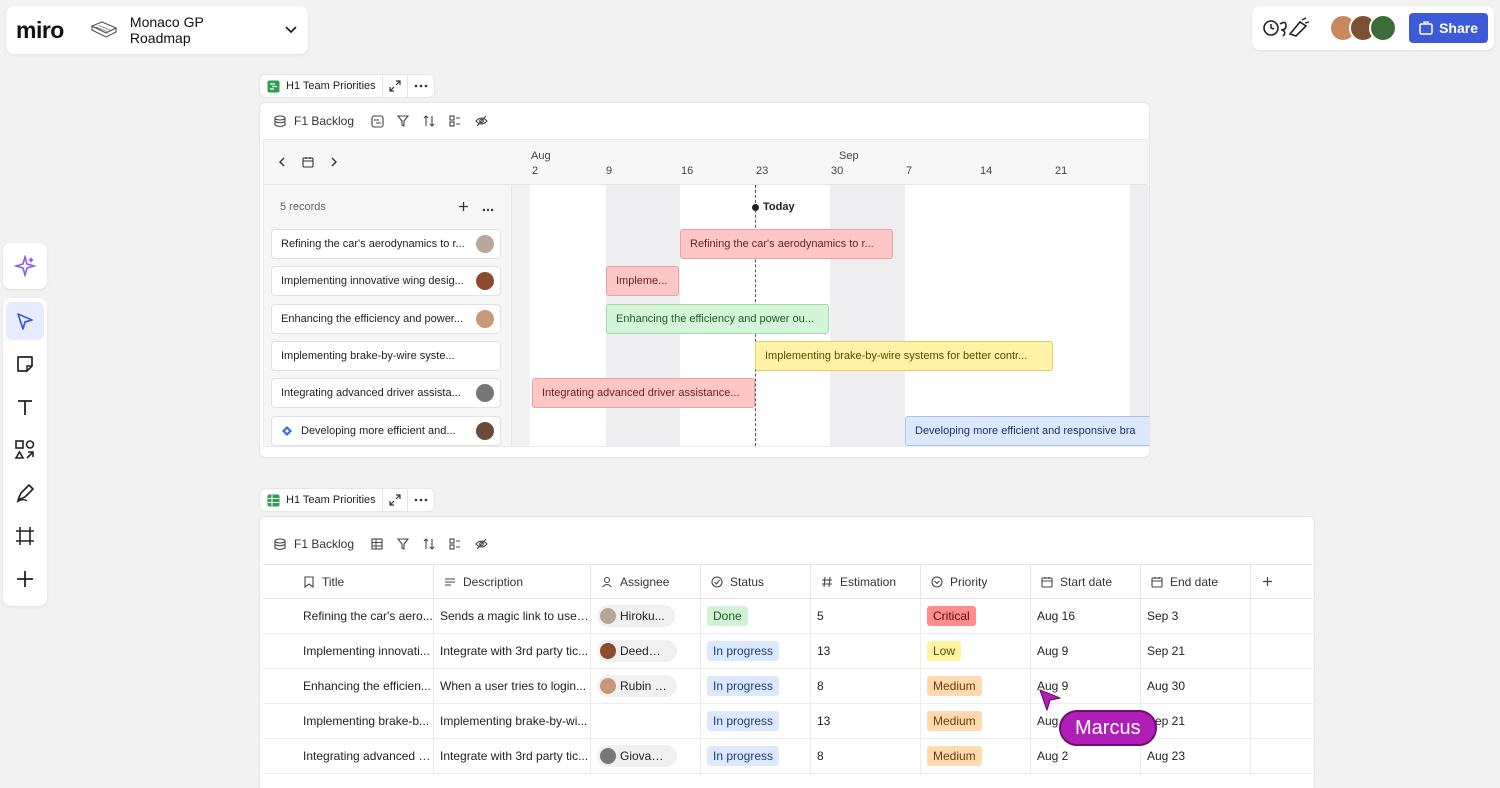  I want to click on priority-badge: Low, so click(944, 651).